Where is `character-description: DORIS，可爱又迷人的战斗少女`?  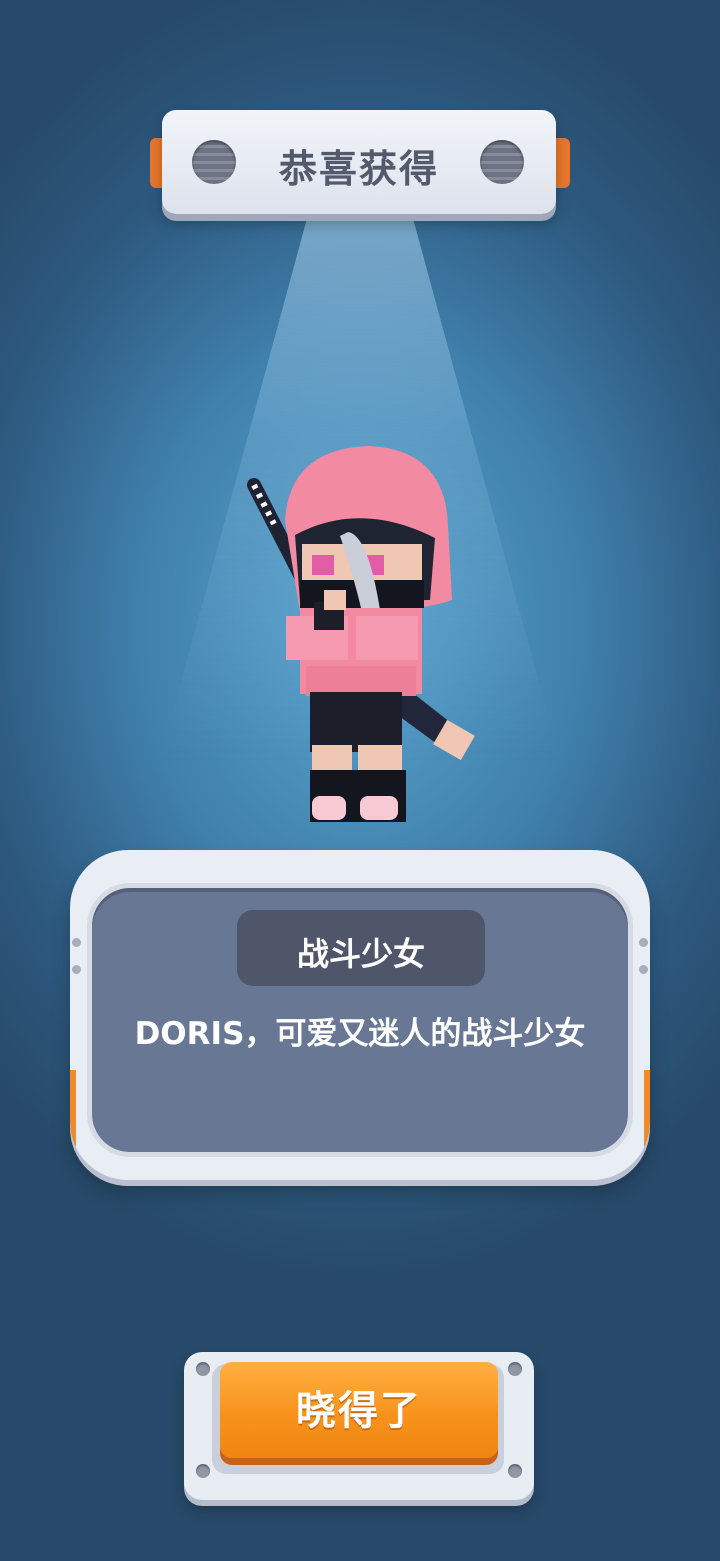 character-description: DORIS，可爱又迷人的战斗少女 is located at coordinates (360, 1034).